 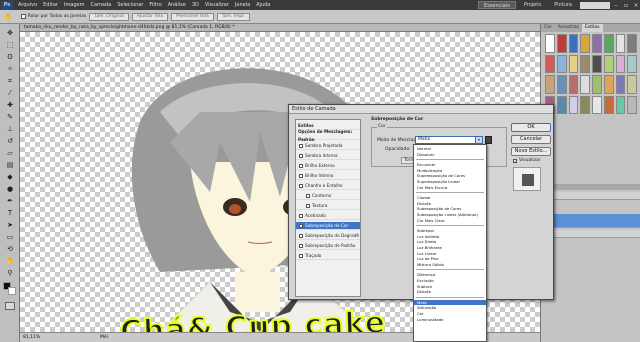 I want to click on eraser-tool-icon: ▱, so click(x=10, y=153).